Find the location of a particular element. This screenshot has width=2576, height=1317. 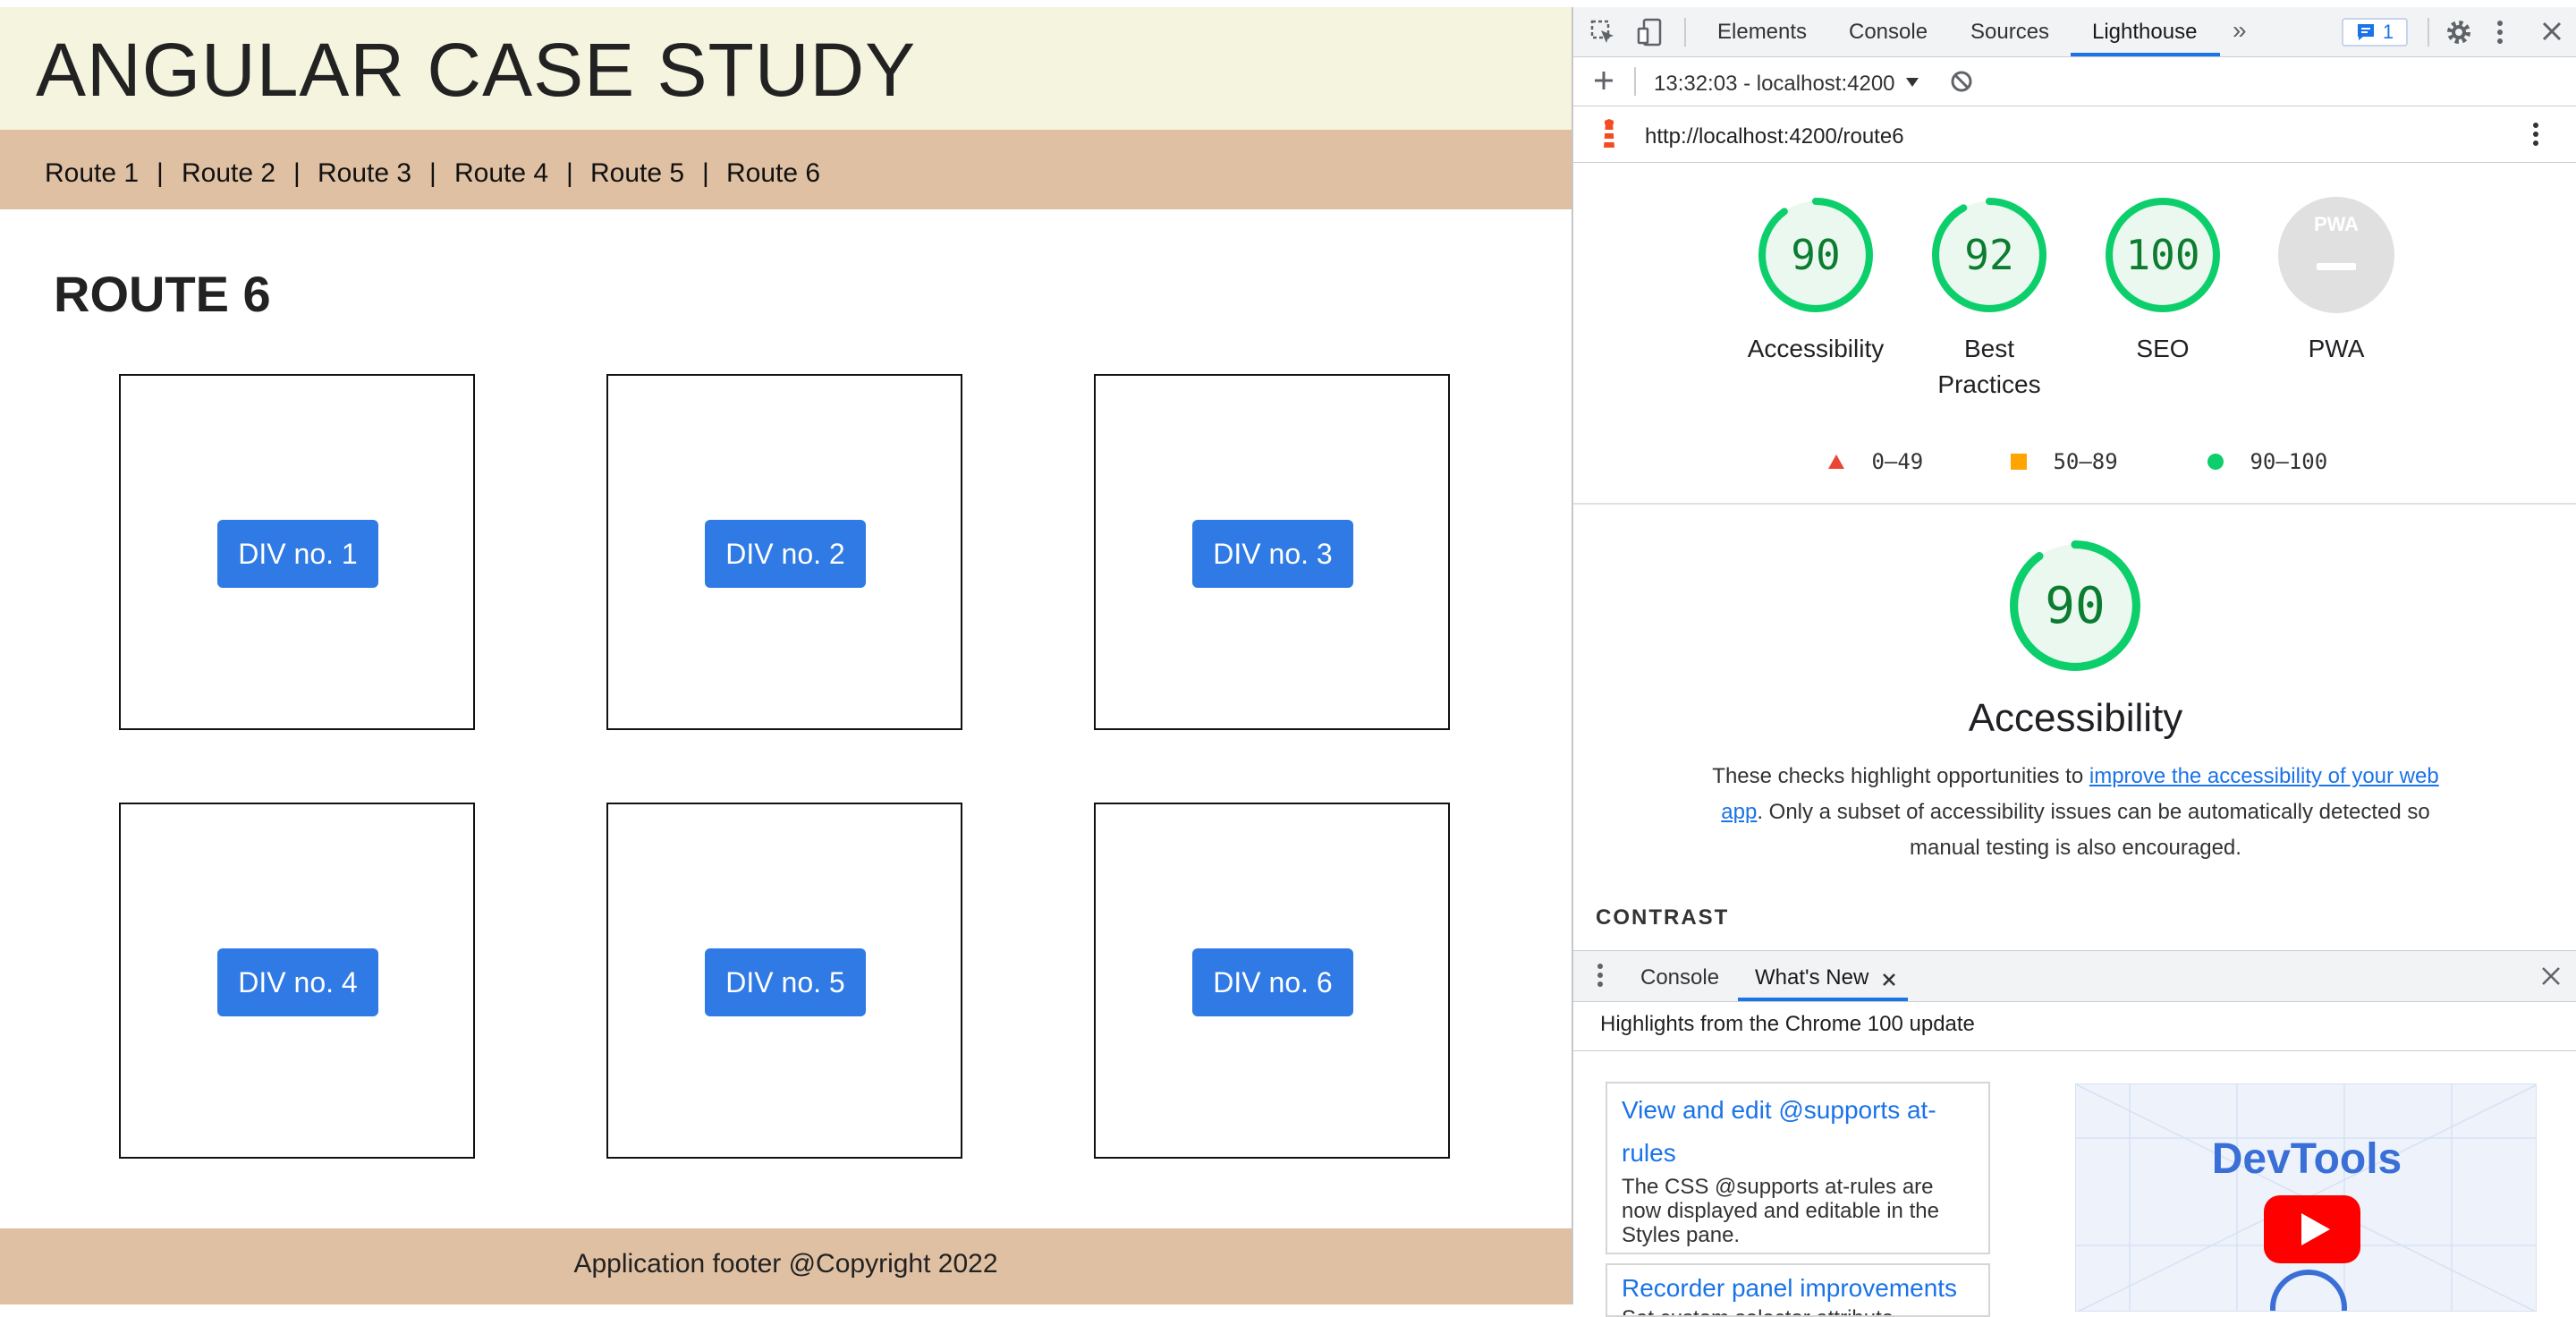

gauge-seo: 100 is located at coordinates (2163, 255).